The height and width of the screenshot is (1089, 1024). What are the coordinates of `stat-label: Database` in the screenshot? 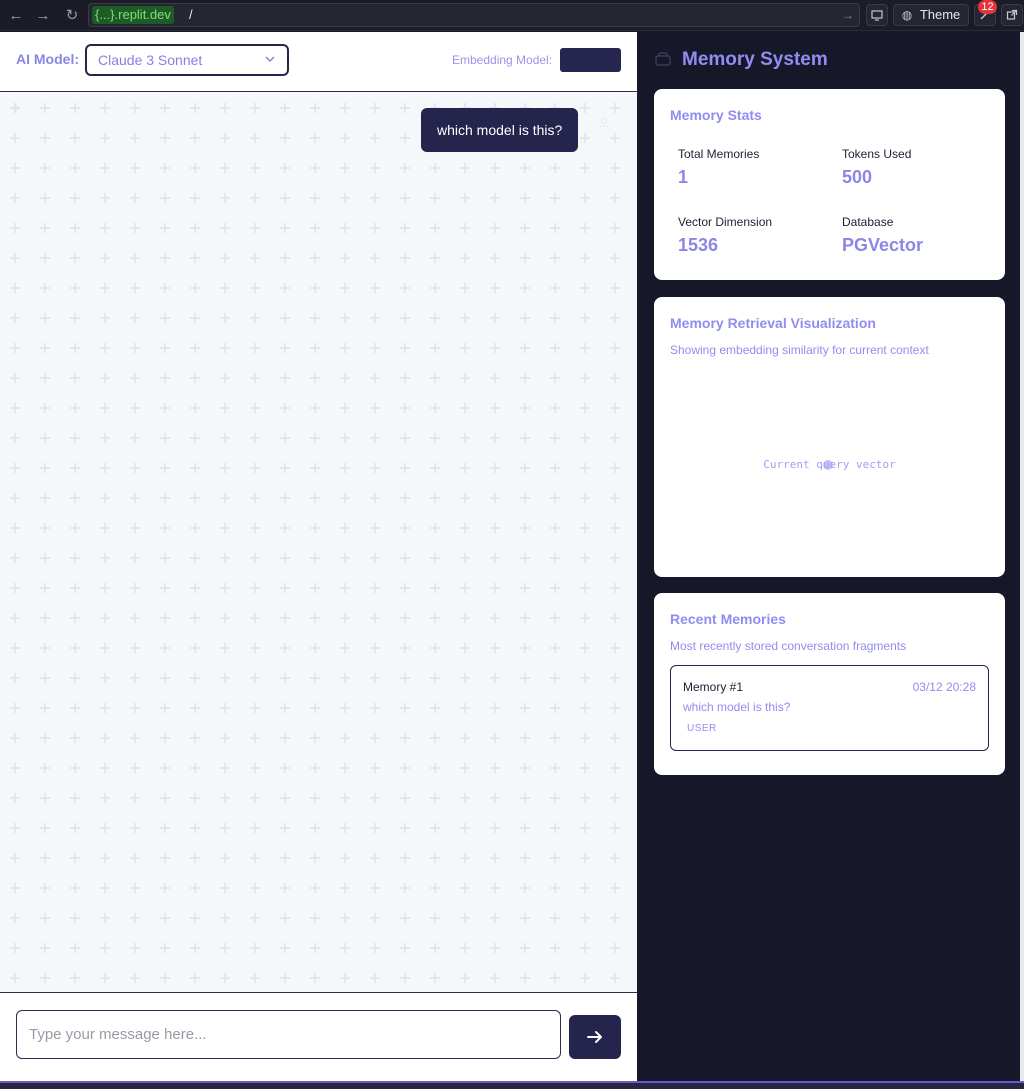 It's located at (868, 222).